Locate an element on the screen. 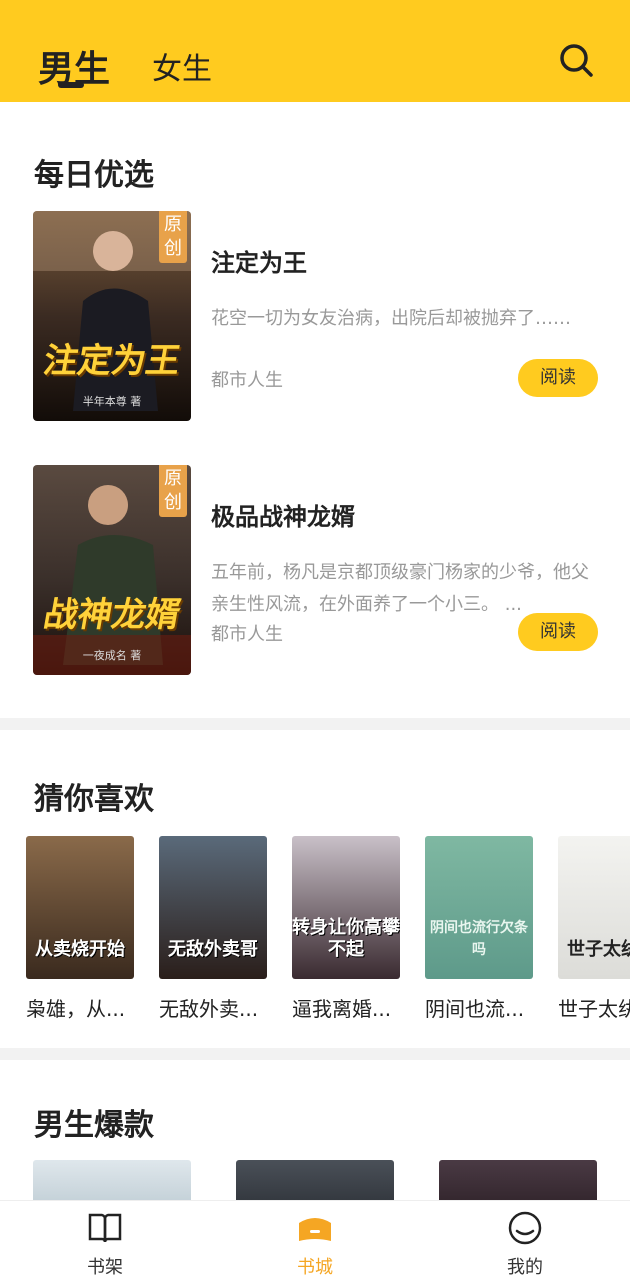 This screenshot has height=1281, width=630. cover-title-text: 战神龙婿 is located at coordinates (112, 615).